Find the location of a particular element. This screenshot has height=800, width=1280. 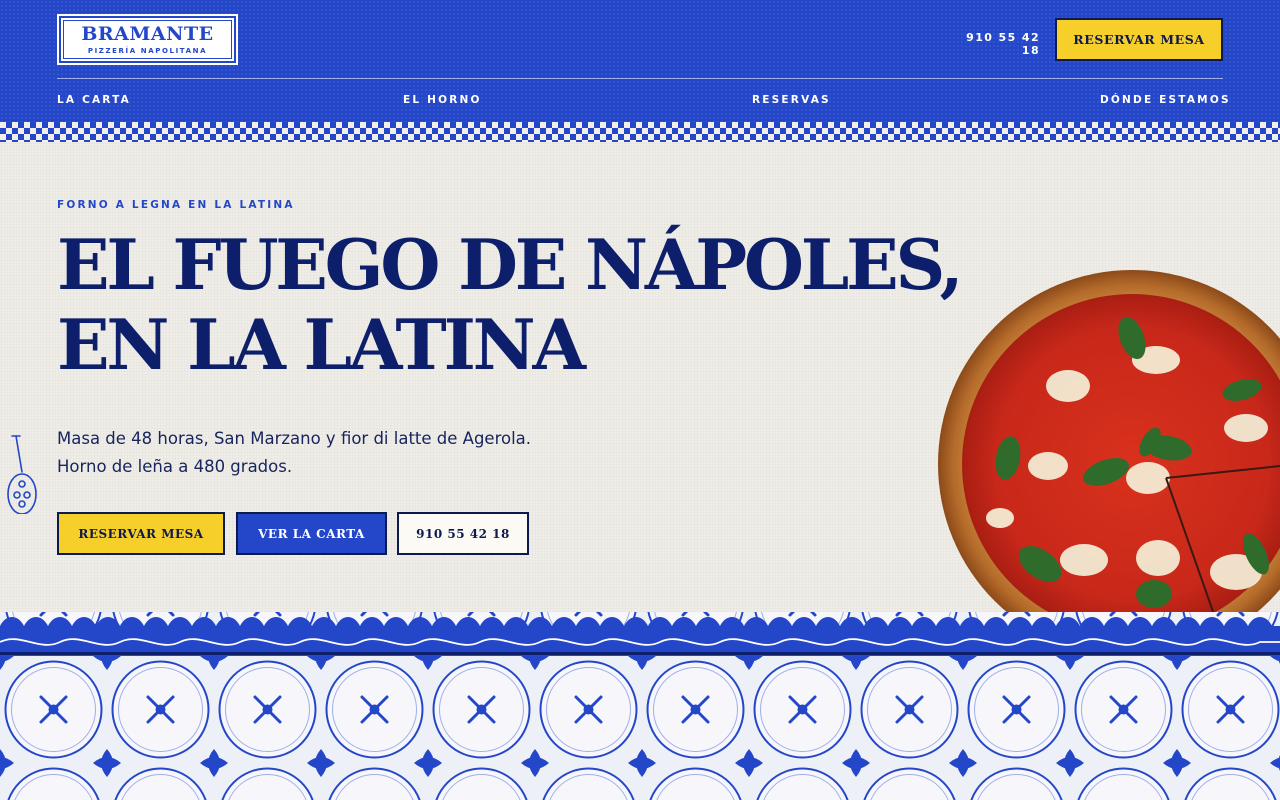

hero-phone-button: 910 55 42 18 is located at coordinates (463, 533).